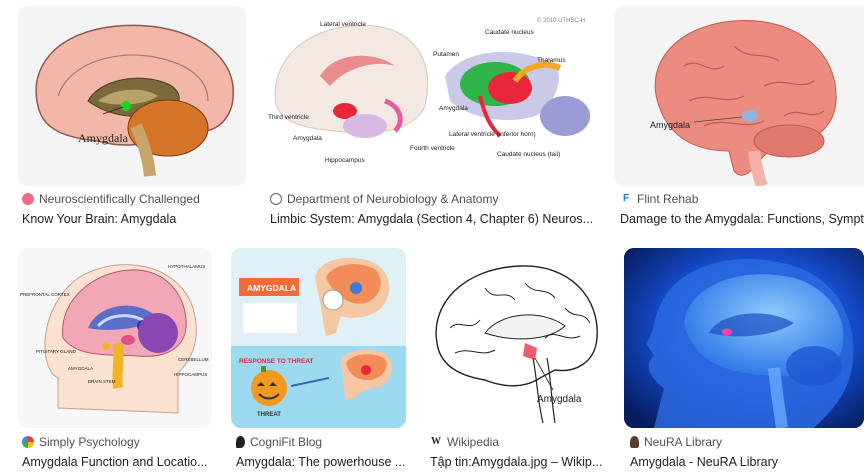 The width and height of the screenshot is (864, 476). Describe the element at coordinates (528, 154) in the screenshot. I see `caudate-tail-label: Caudate nucleus (tail)` at that location.